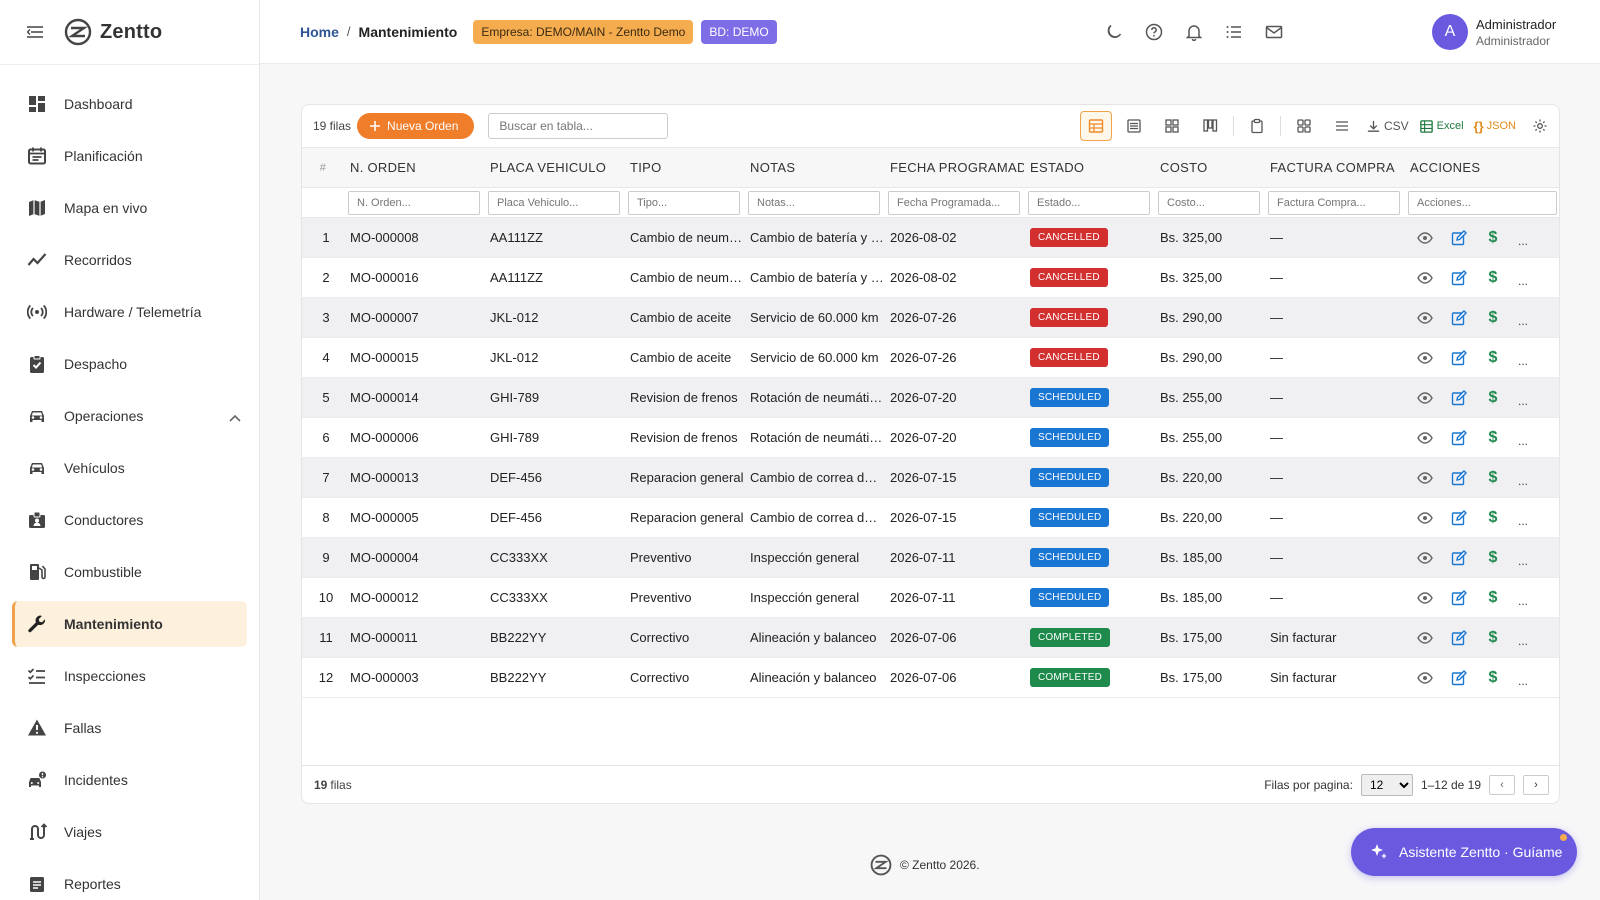  What do you see at coordinates (129, 104) in the screenshot?
I see `sidebar-item-dashboard: Dashboard` at bounding box center [129, 104].